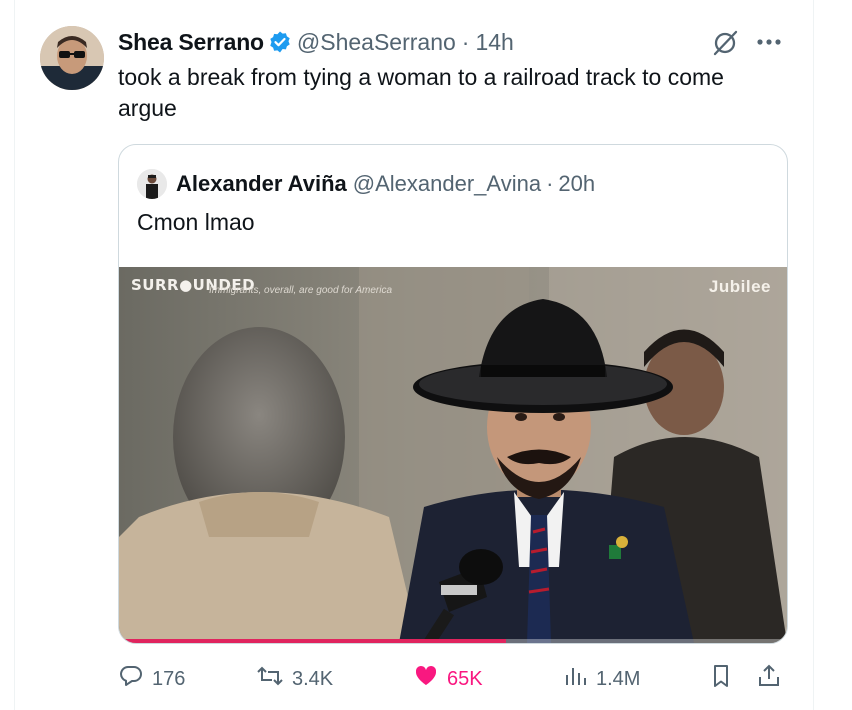 This screenshot has width=852, height=710. What do you see at coordinates (274, 679) in the screenshot?
I see `repost-icon` at bounding box center [274, 679].